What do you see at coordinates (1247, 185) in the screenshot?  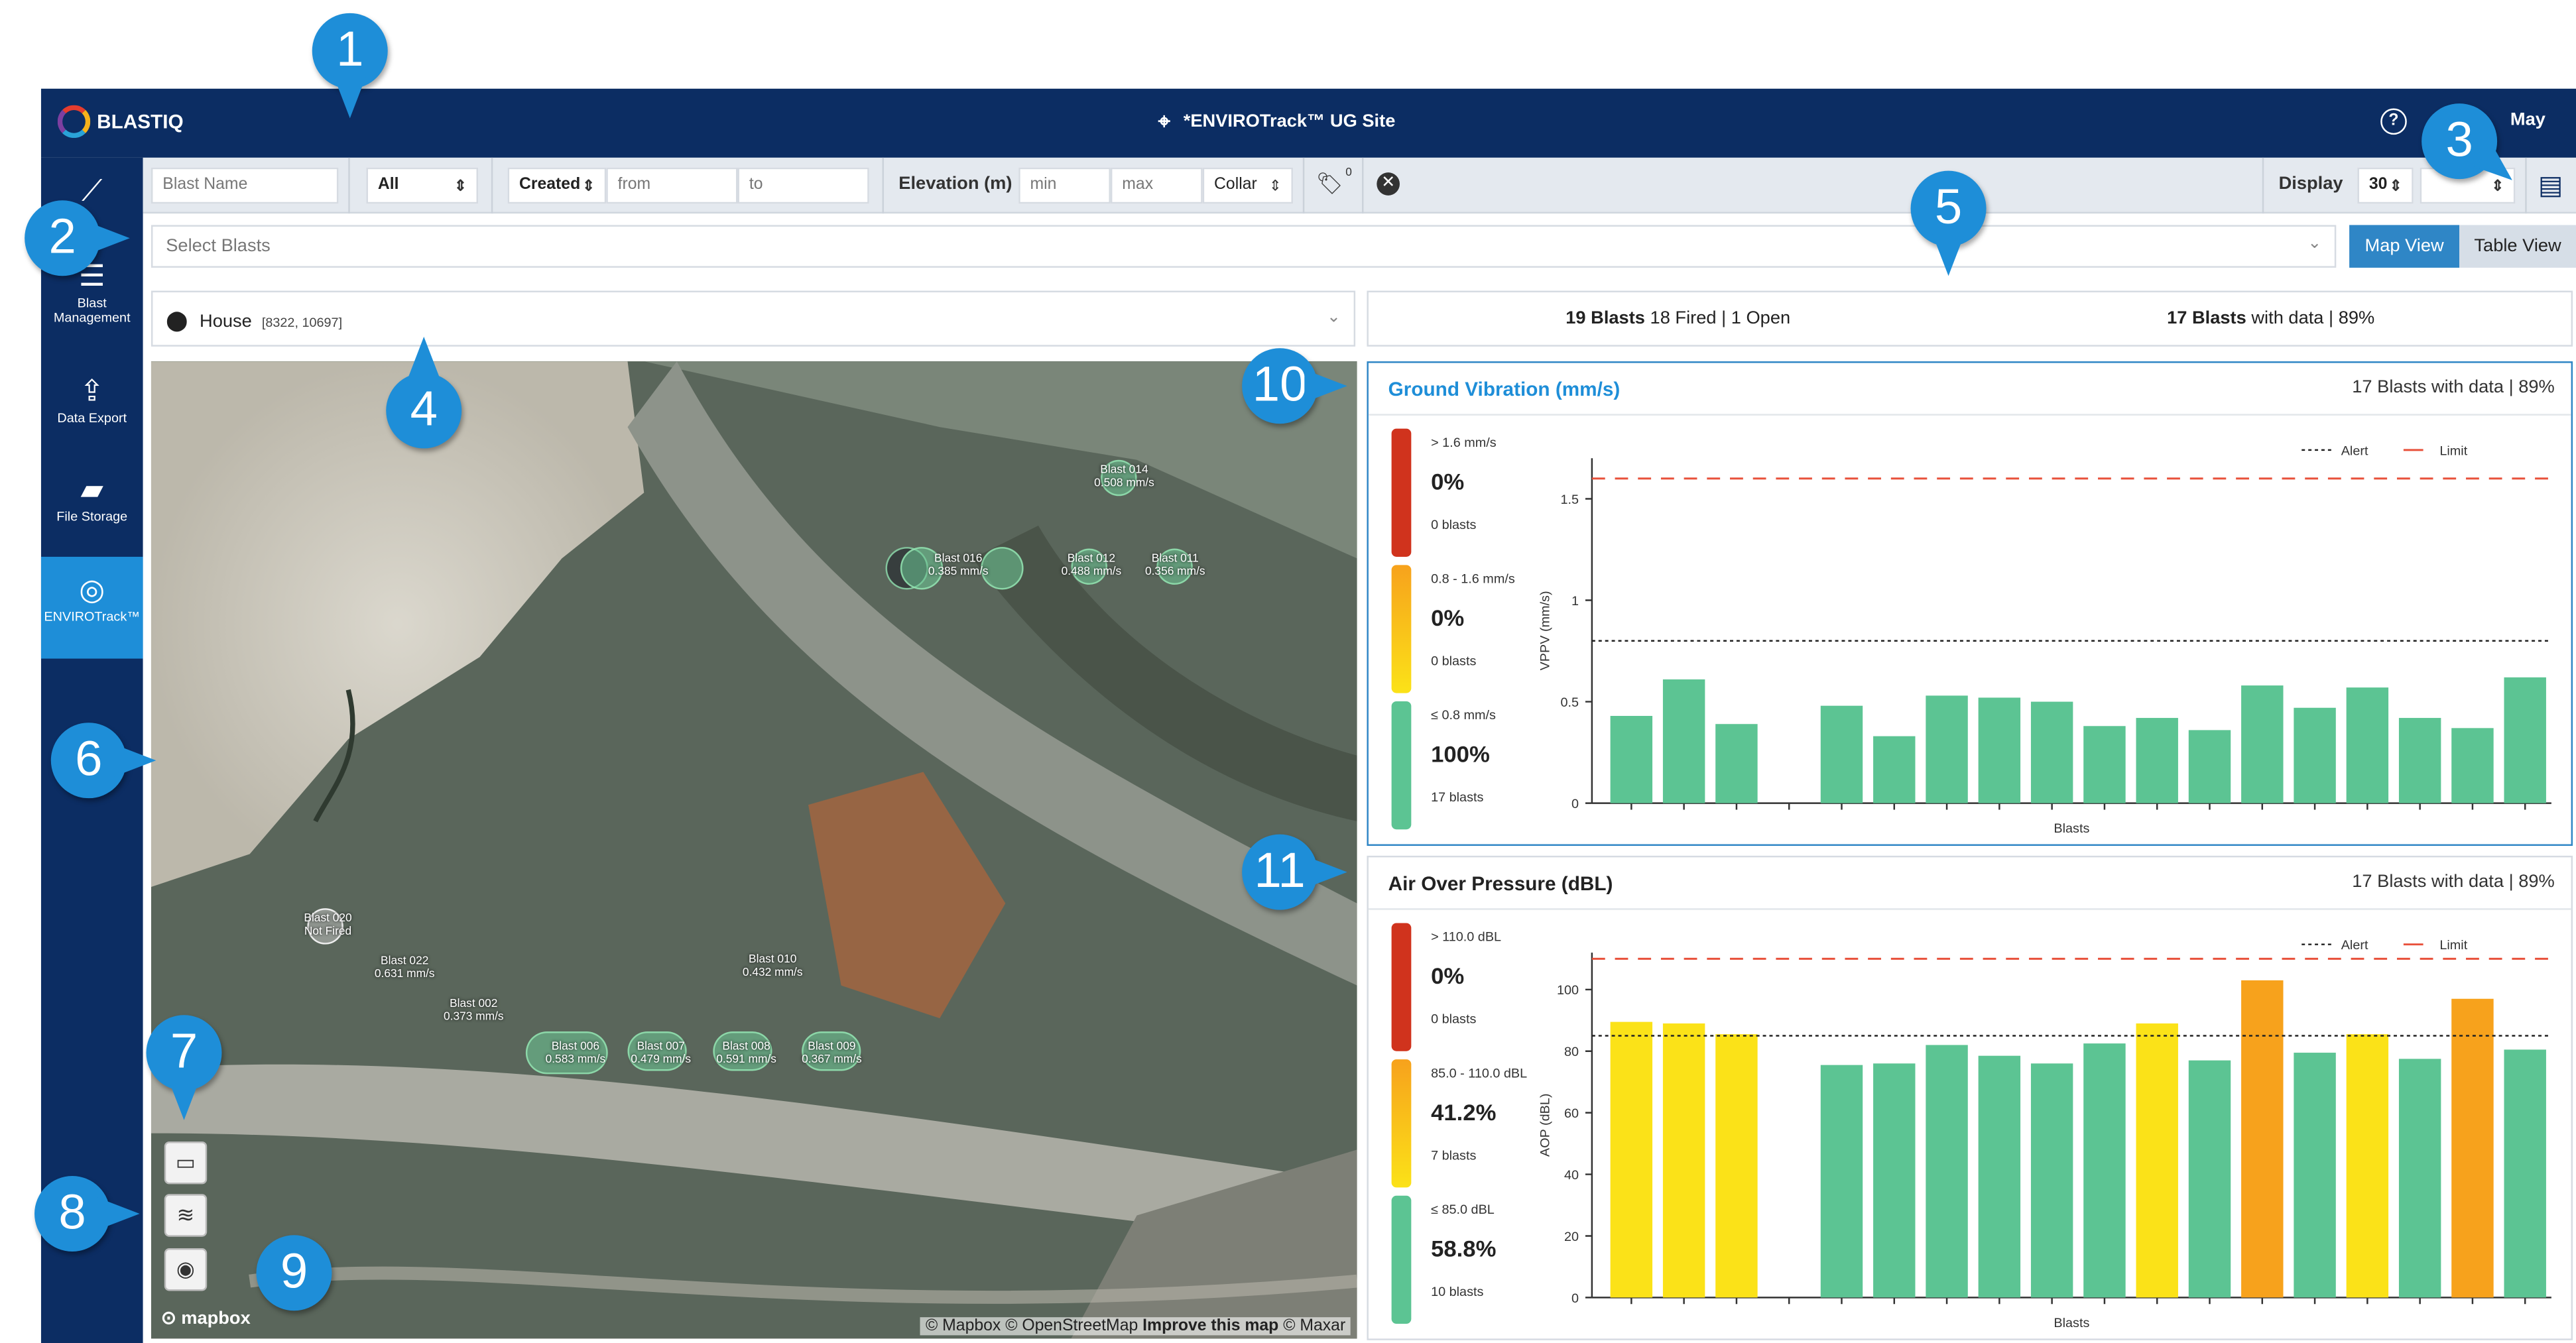 I see `elevation-ref-select: Collar` at bounding box center [1247, 185].